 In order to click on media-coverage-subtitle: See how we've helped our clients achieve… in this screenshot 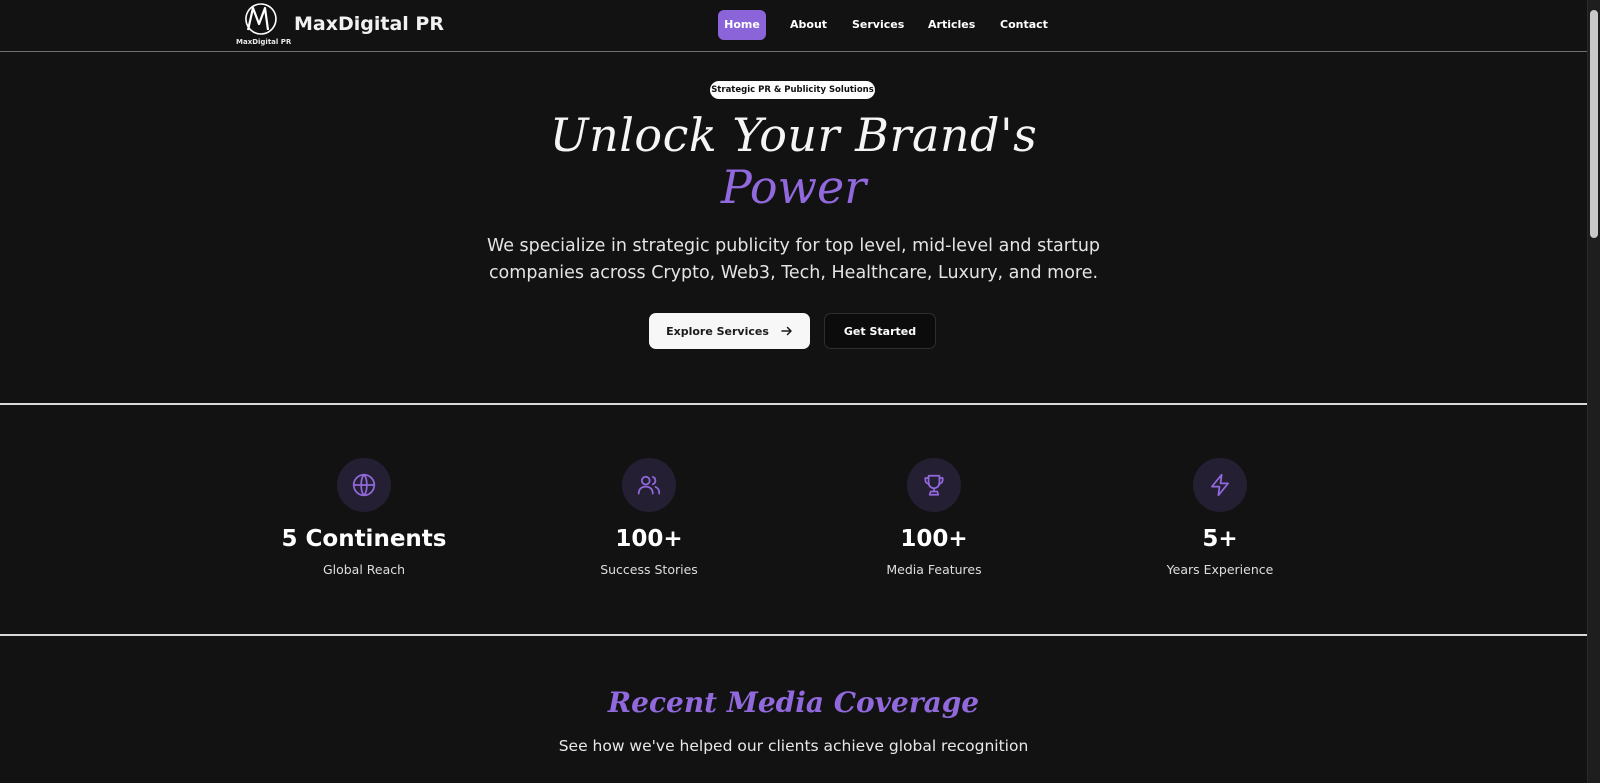, I will do `click(793, 746)`.